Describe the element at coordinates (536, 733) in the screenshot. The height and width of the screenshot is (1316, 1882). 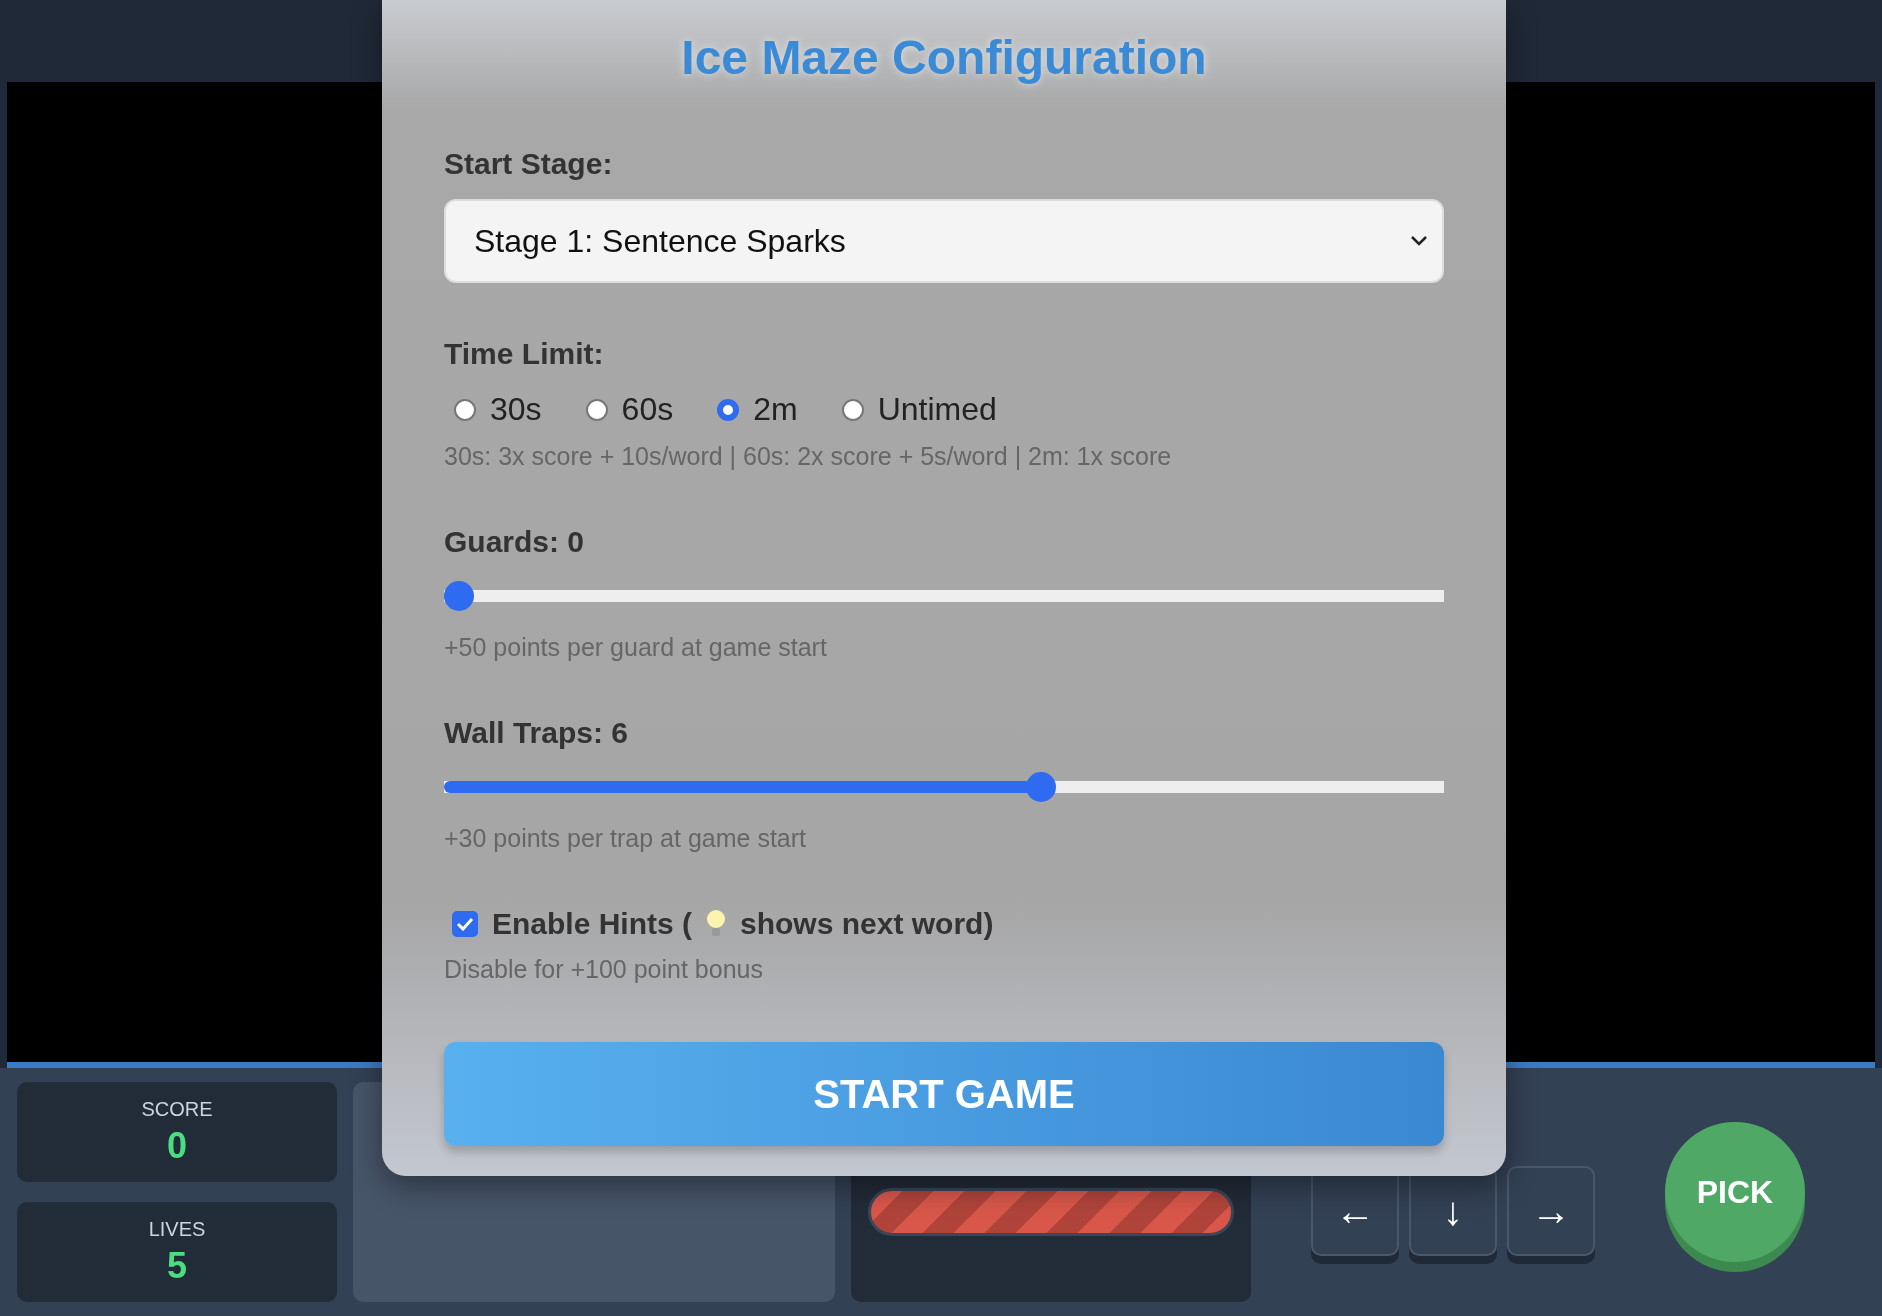
I see `slider-label: Wall Traps: 6` at that location.